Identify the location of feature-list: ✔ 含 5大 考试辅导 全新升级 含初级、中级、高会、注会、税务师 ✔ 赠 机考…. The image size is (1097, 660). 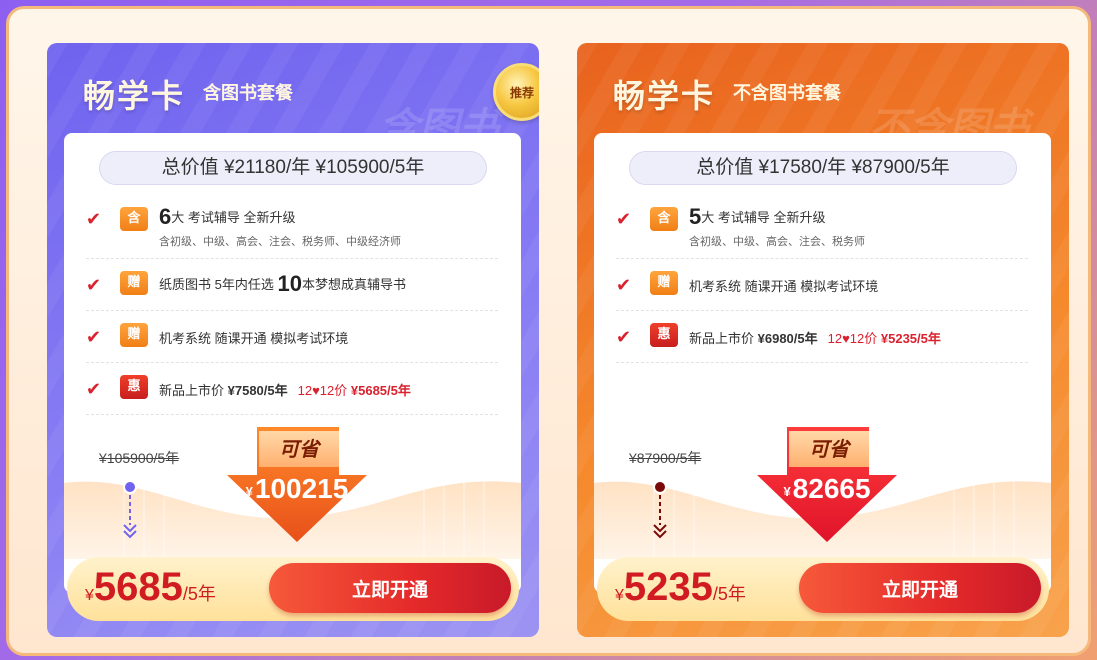
(822, 280).